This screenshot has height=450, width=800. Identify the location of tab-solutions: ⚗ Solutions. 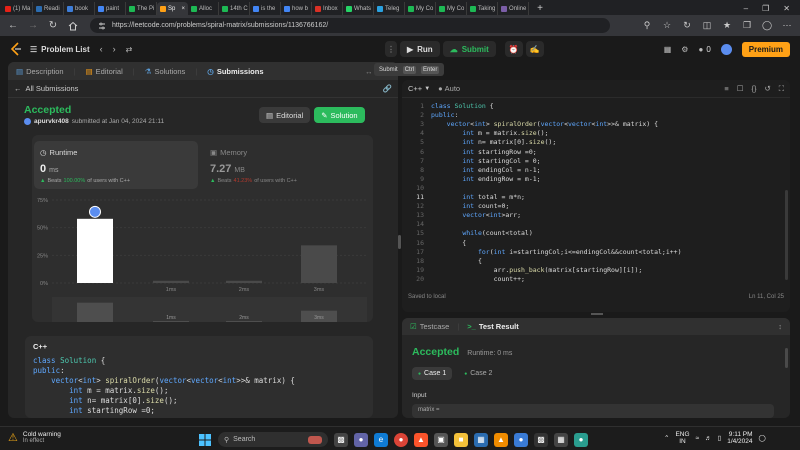
(165, 71).